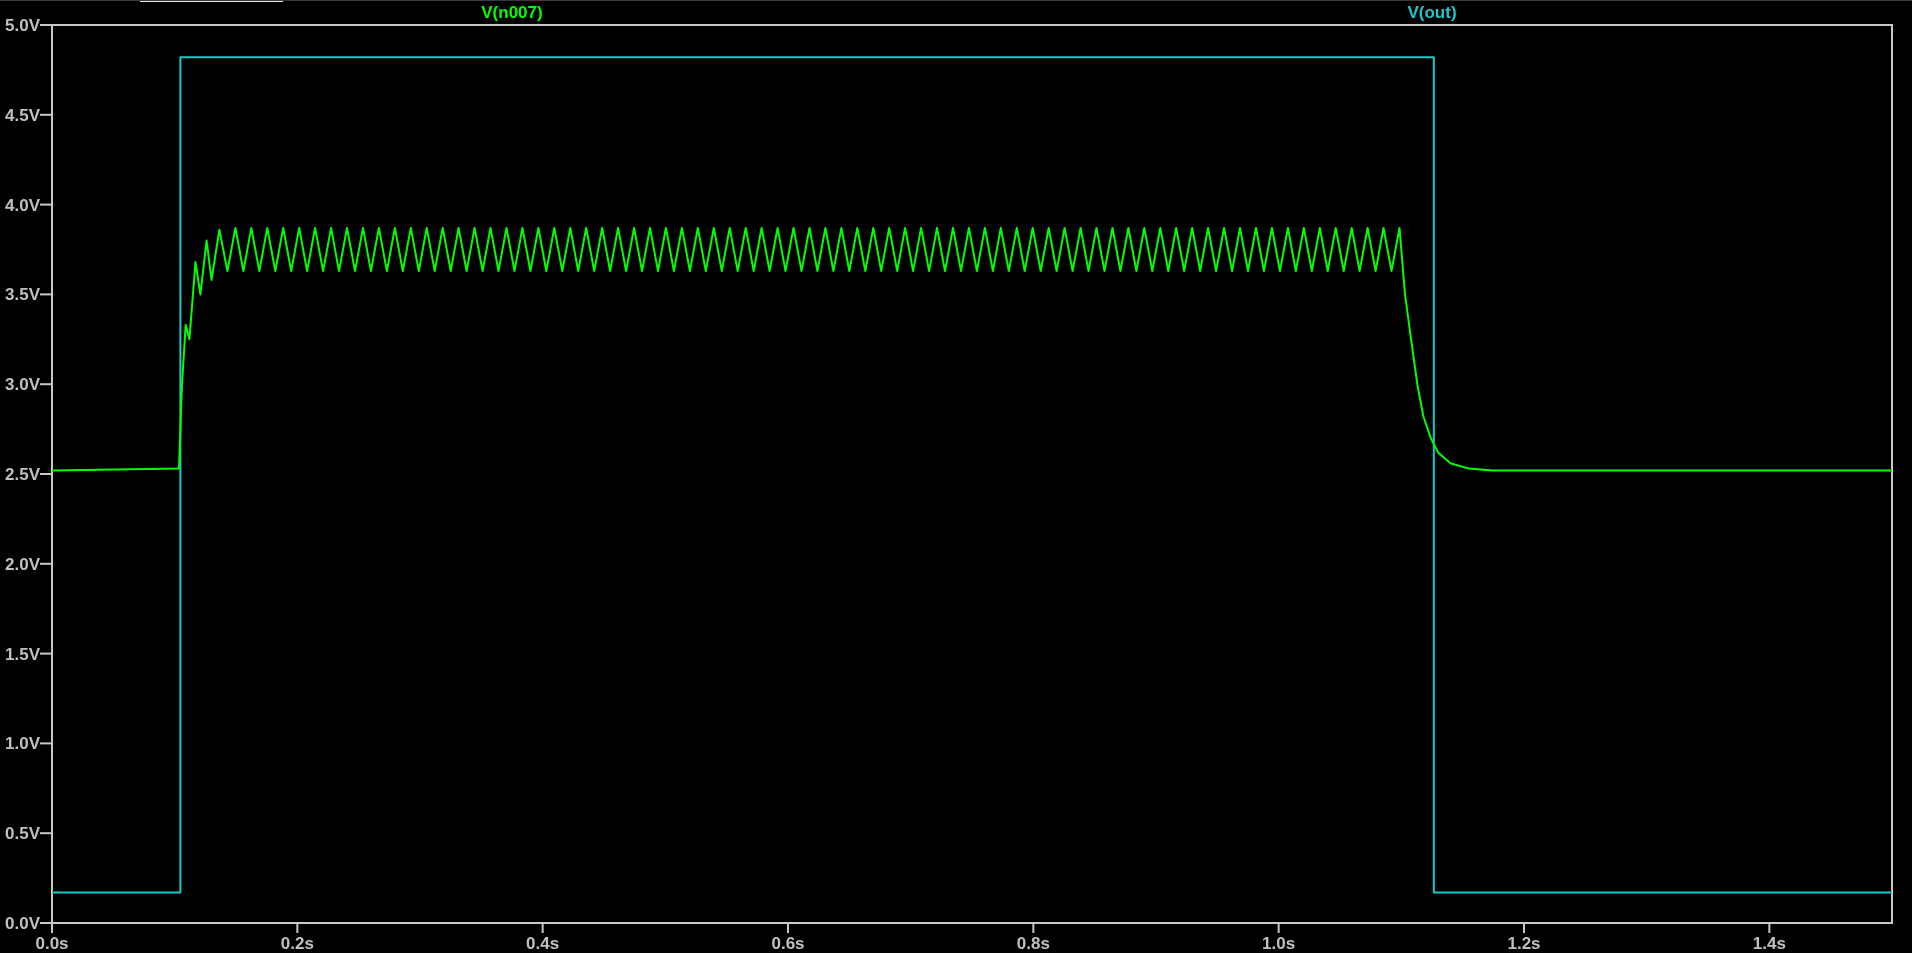 This screenshot has width=1912, height=953. I want to click on x-tick-label: 1.0s, so click(1279, 943).